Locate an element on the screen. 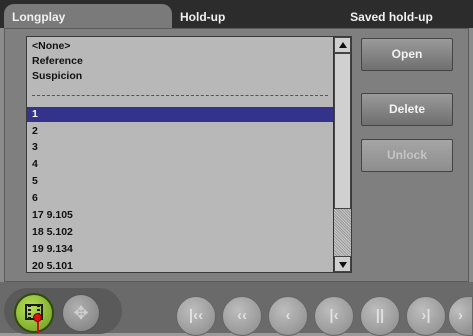 Image resolution: width=473 pixels, height=336 pixels. list-item: 6 is located at coordinates (180, 198).